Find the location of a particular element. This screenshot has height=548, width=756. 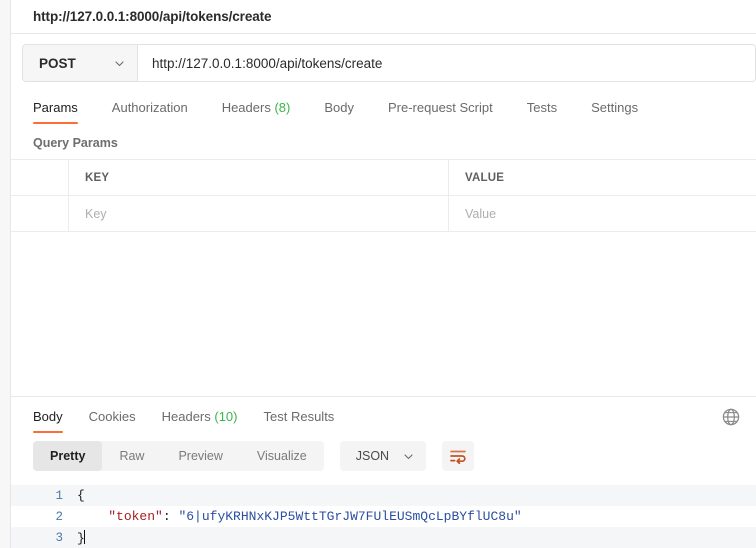

tab-test-results: Test Results is located at coordinates (299, 421).